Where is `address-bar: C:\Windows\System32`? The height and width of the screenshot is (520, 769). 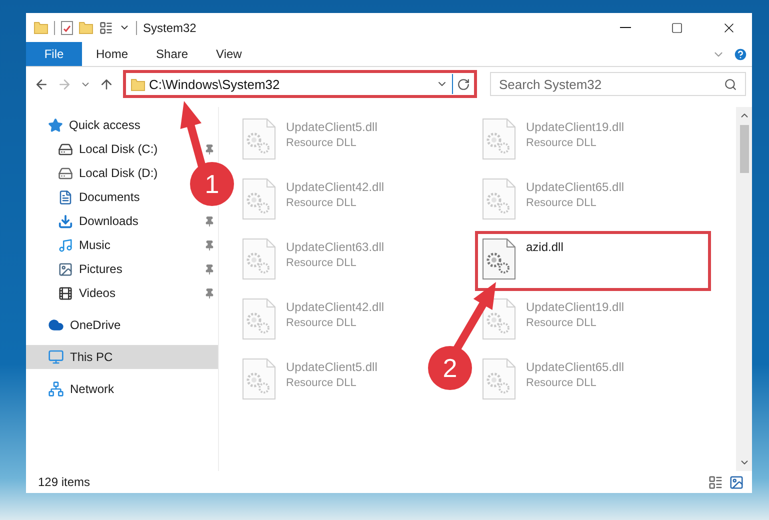
address-bar: C:\Windows\System32 is located at coordinates (300, 84).